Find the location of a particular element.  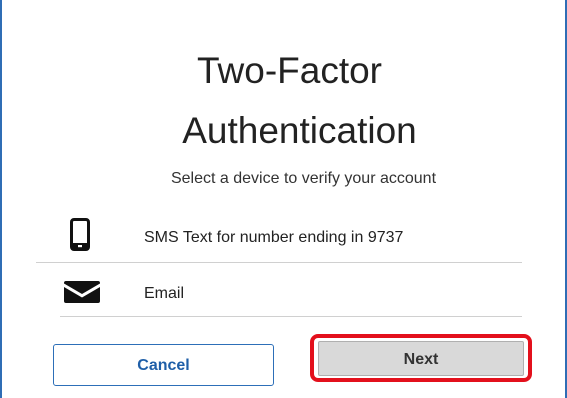

device-option-email-label: Email is located at coordinates (164, 293).